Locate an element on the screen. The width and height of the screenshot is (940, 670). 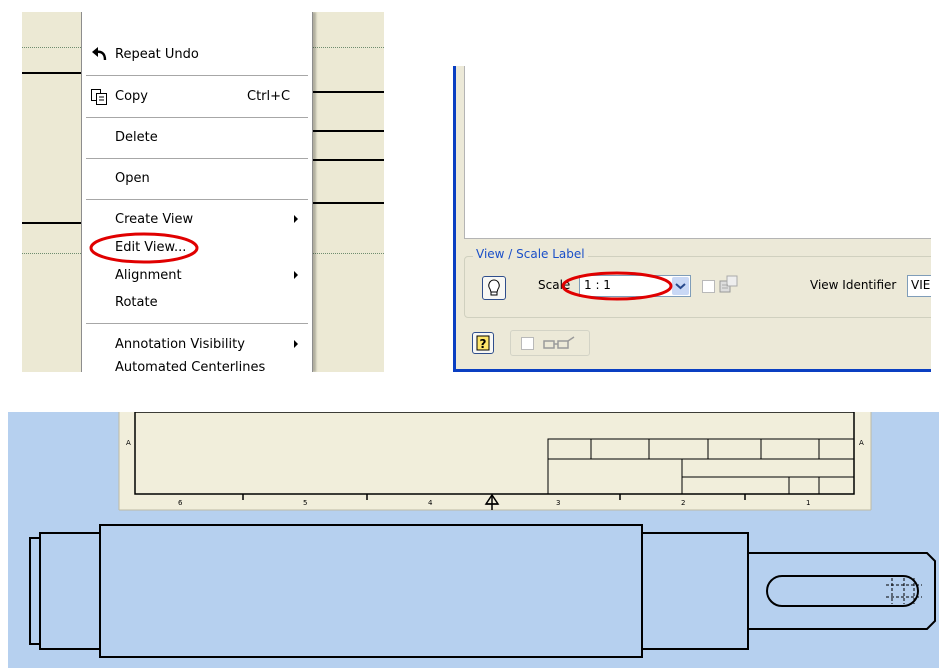
menu-item-delete: Delete is located at coordinates (197, 138).